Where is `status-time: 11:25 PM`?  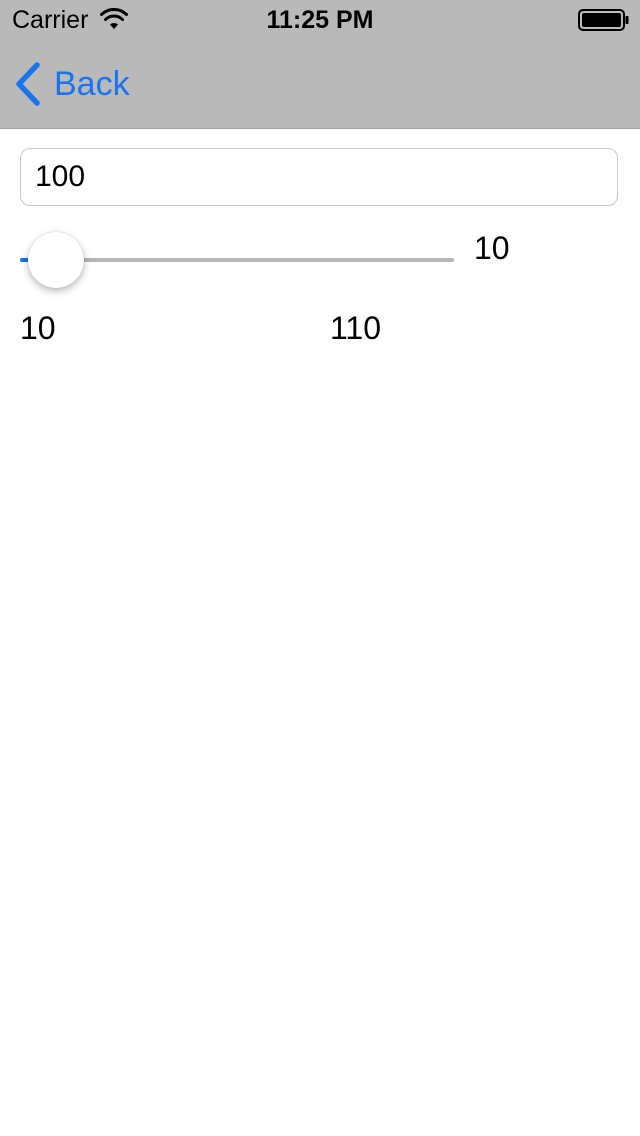
status-time: 11:25 PM is located at coordinates (320, 20).